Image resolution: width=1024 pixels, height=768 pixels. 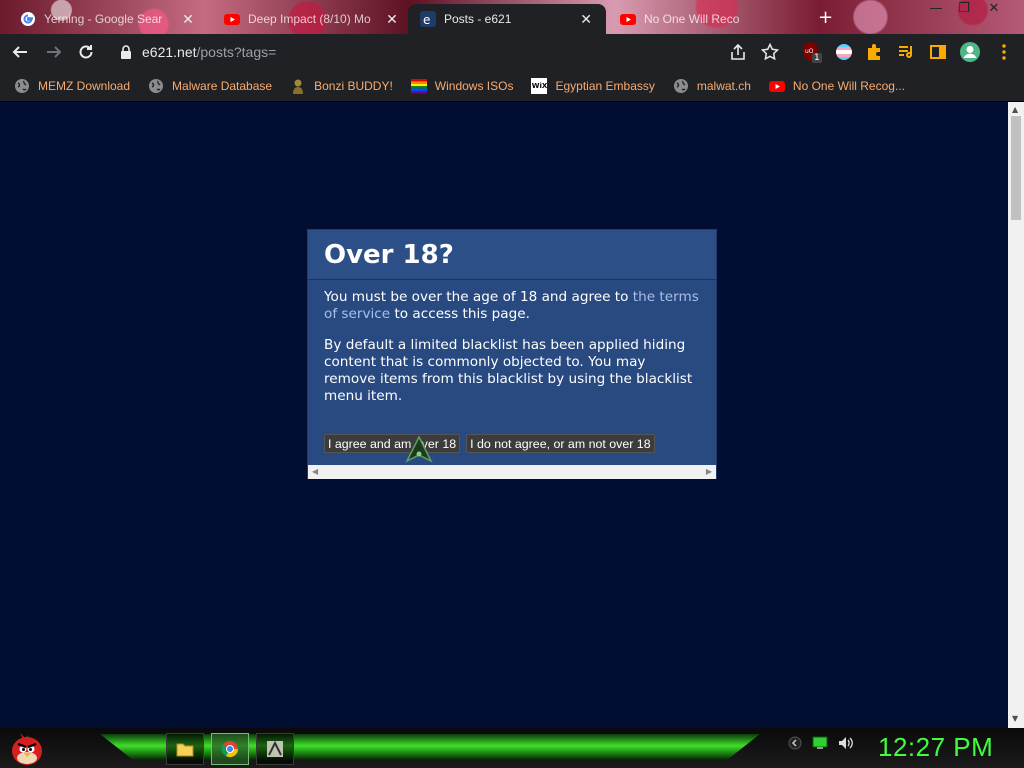 I want to click on url-path: /posts?tags=, so click(x=236, y=52).